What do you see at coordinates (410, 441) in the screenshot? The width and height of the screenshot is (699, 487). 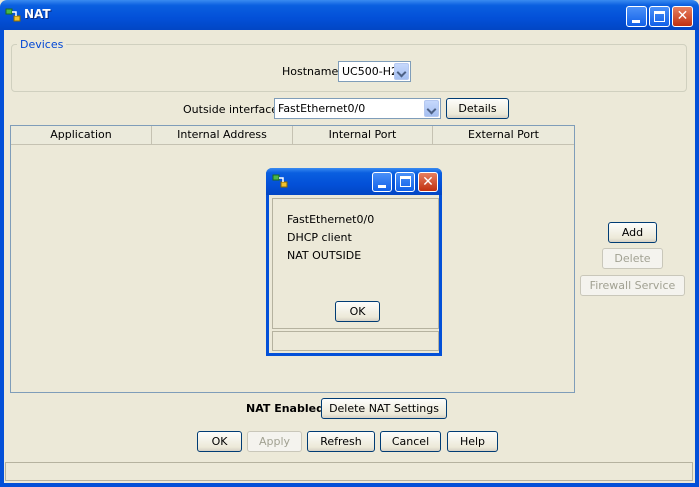 I see `cancel-button: Cancel` at bounding box center [410, 441].